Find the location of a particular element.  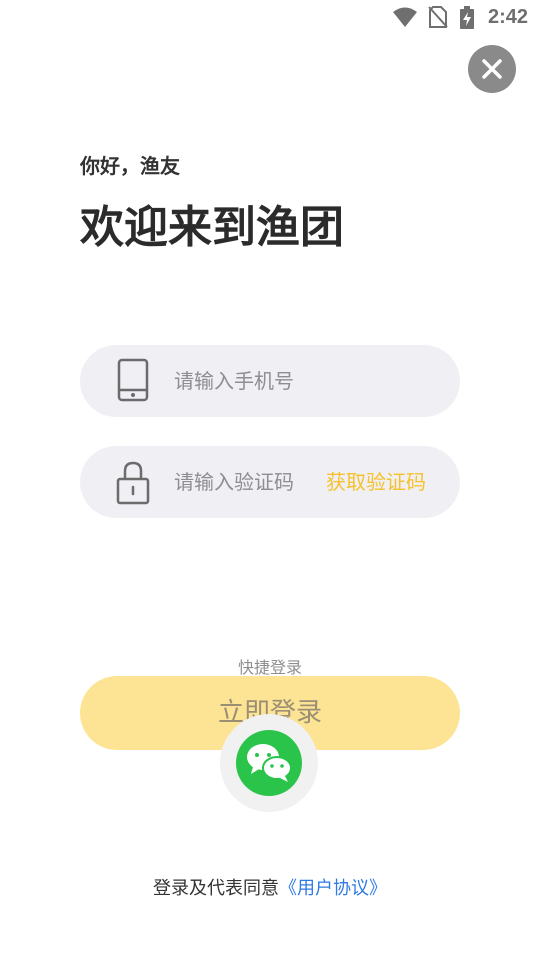

wechat-icon is located at coordinates (269, 763).